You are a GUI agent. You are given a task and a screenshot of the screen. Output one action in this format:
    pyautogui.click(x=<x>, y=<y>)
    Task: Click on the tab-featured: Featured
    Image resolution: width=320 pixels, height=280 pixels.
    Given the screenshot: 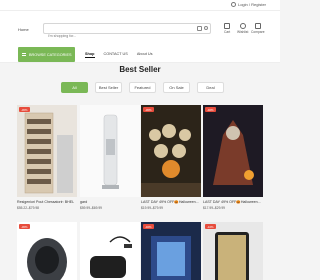 What is the action you would take?
    pyautogui.click(x=142, y=87)
    